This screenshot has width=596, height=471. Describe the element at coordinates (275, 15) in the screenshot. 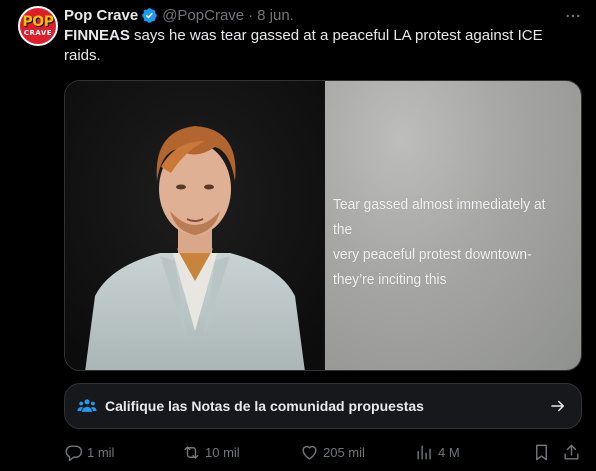

I see `tweet-date: 8 jun.` at that location.